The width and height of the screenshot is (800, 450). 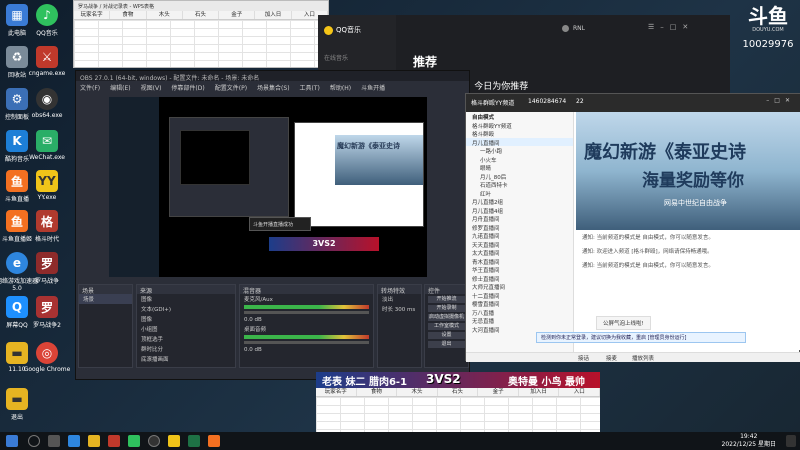 I want to click on channel-item: 月儿直播间, so click(x=519, y=142).